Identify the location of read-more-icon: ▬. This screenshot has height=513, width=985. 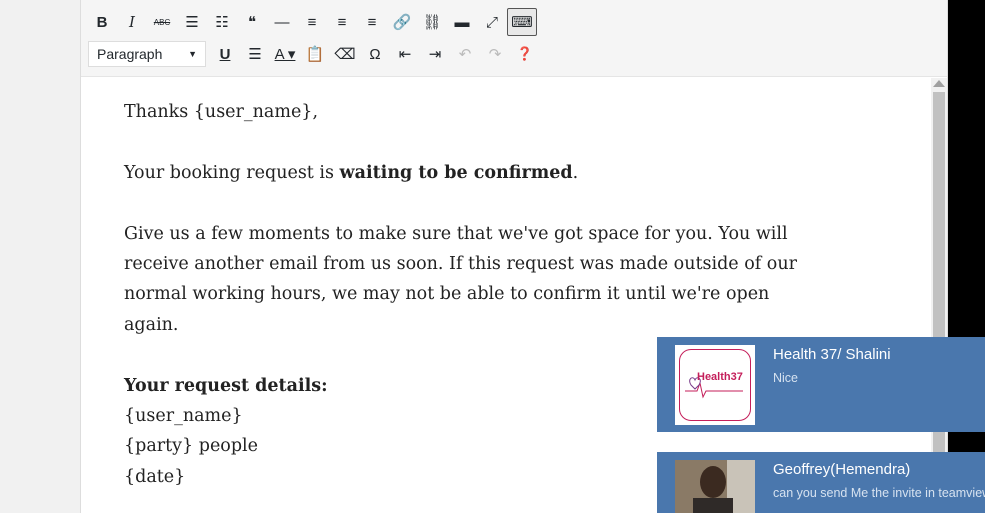
(462, 22).